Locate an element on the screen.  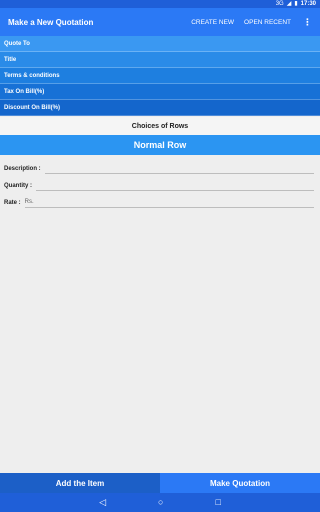
app-title: Make a New Quotation is located at coordinates (51, 22).